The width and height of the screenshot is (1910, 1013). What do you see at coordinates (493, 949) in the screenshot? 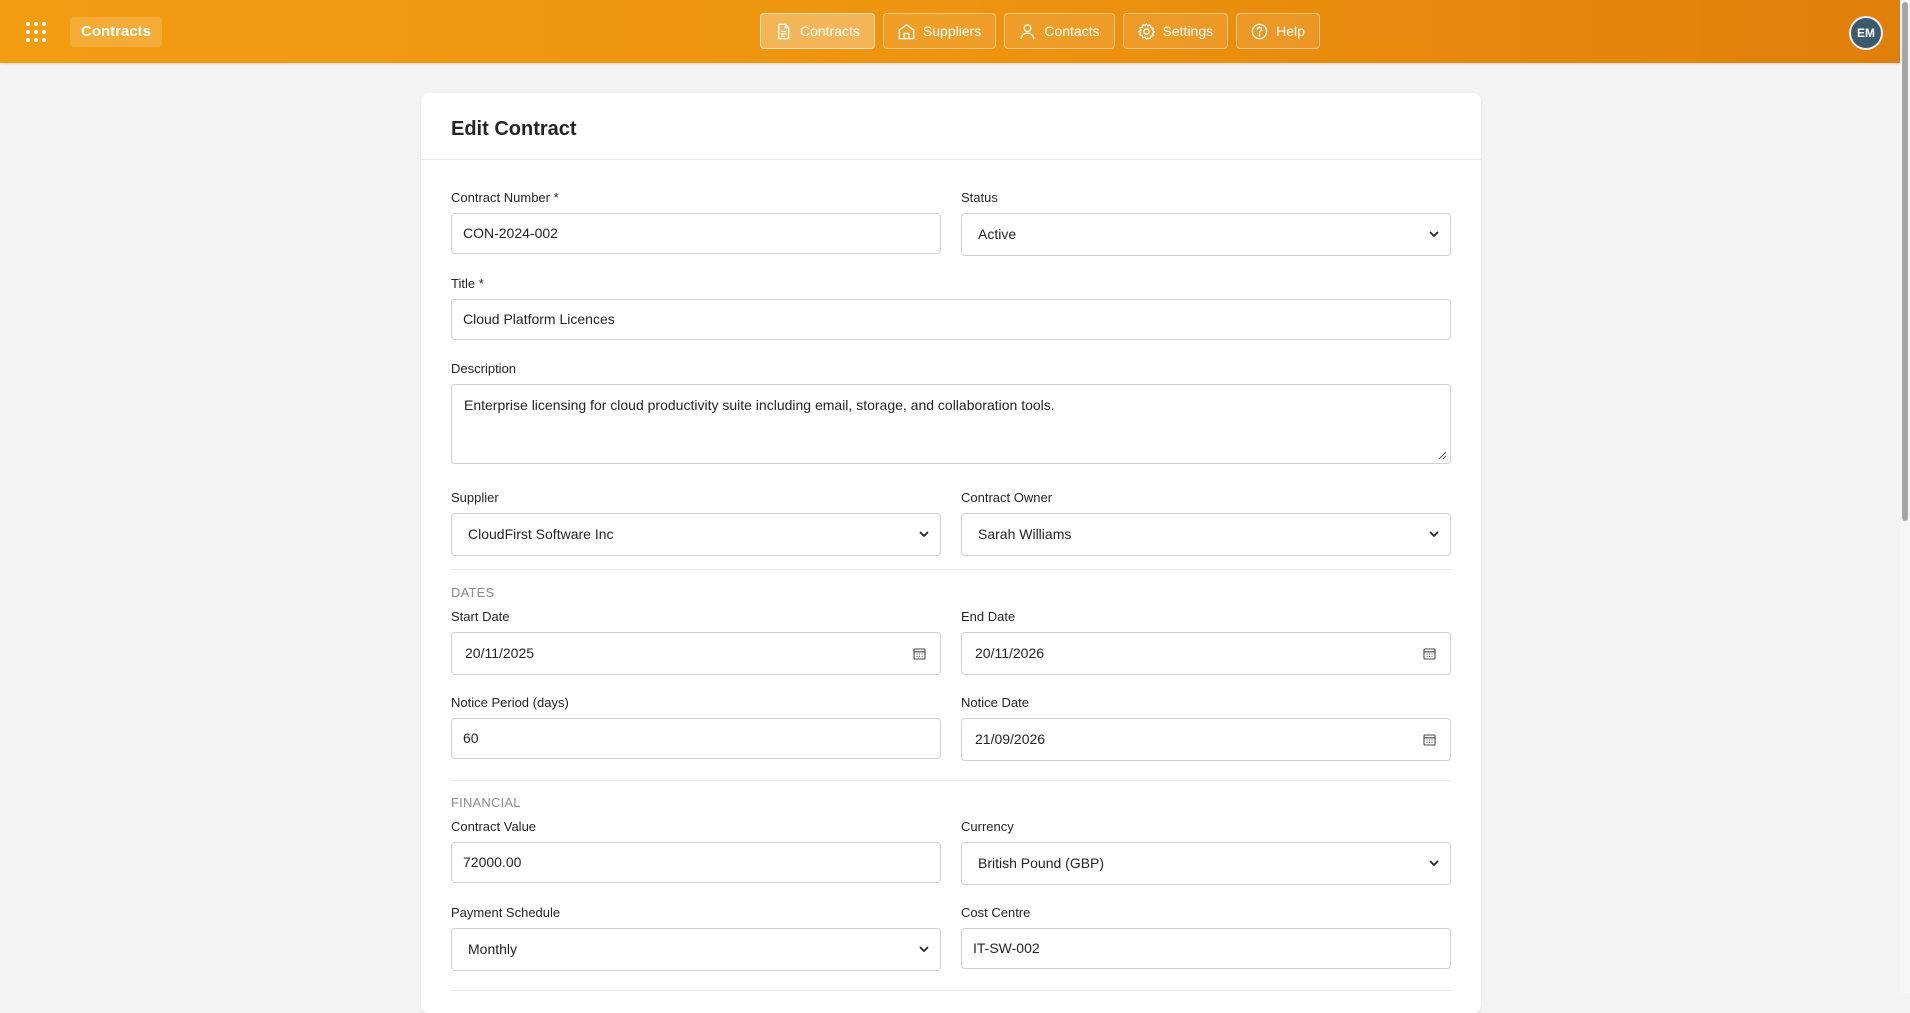
I see `payment-schedule-value: Monthly` at bounding box center [493, 949].